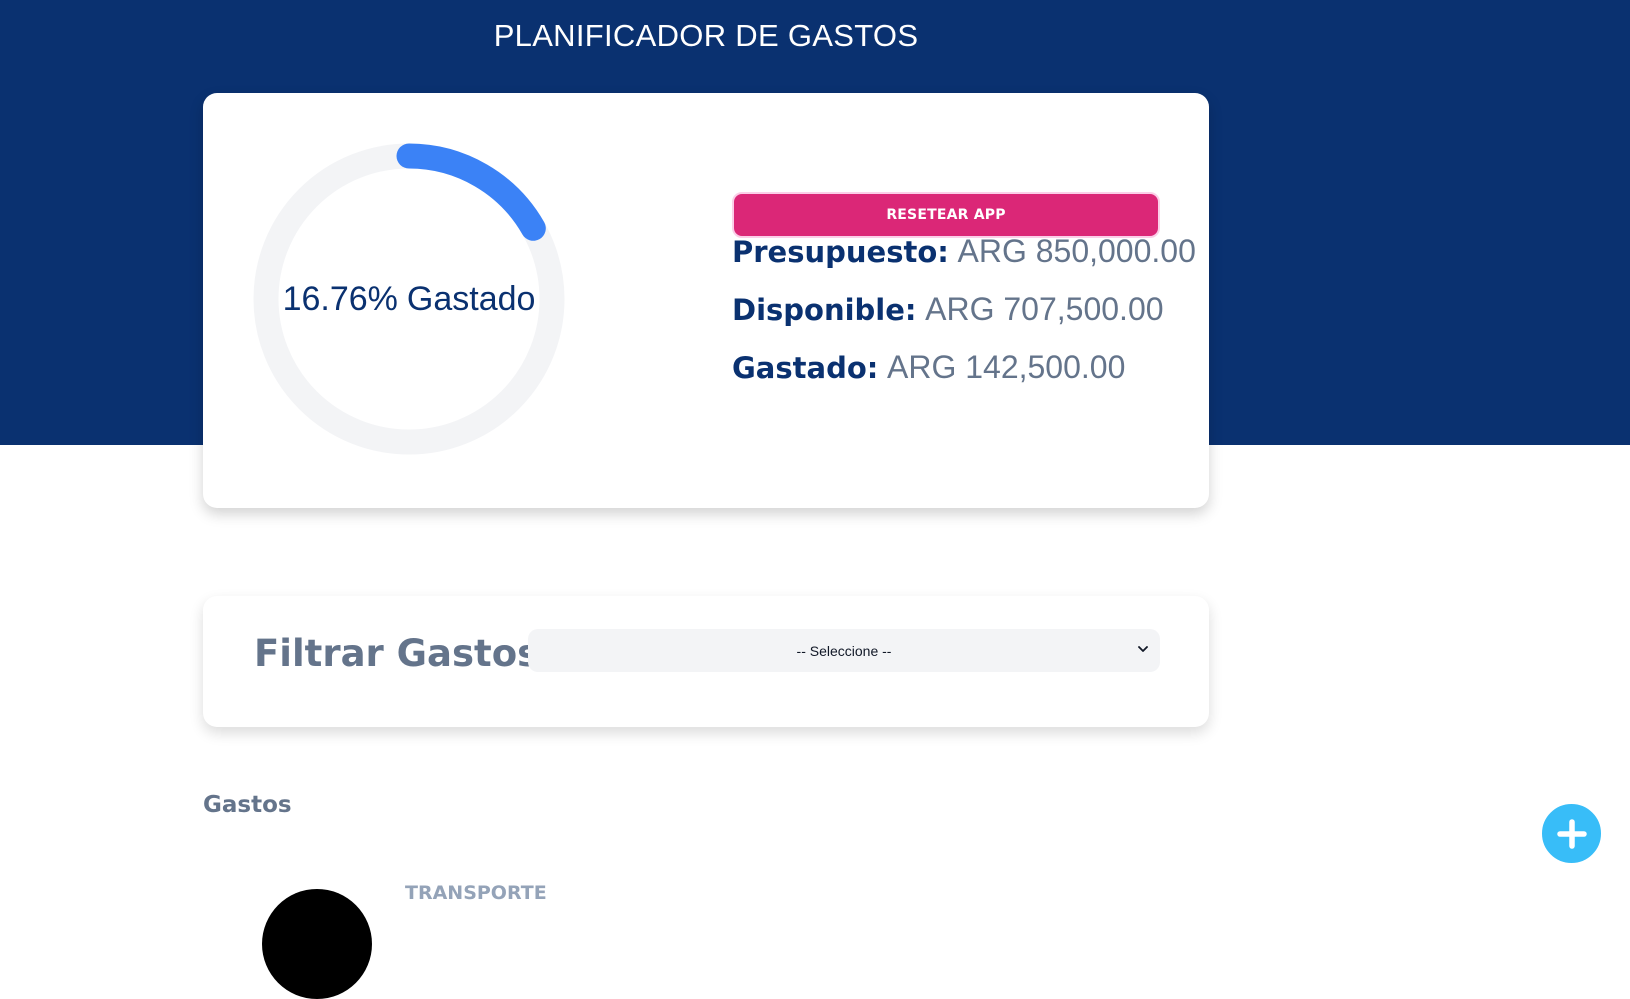  Describe the element at coordinates (706, 35) in the screenshot. I see `app-title: PLANIFICADOR DE GASTOS` at that location.